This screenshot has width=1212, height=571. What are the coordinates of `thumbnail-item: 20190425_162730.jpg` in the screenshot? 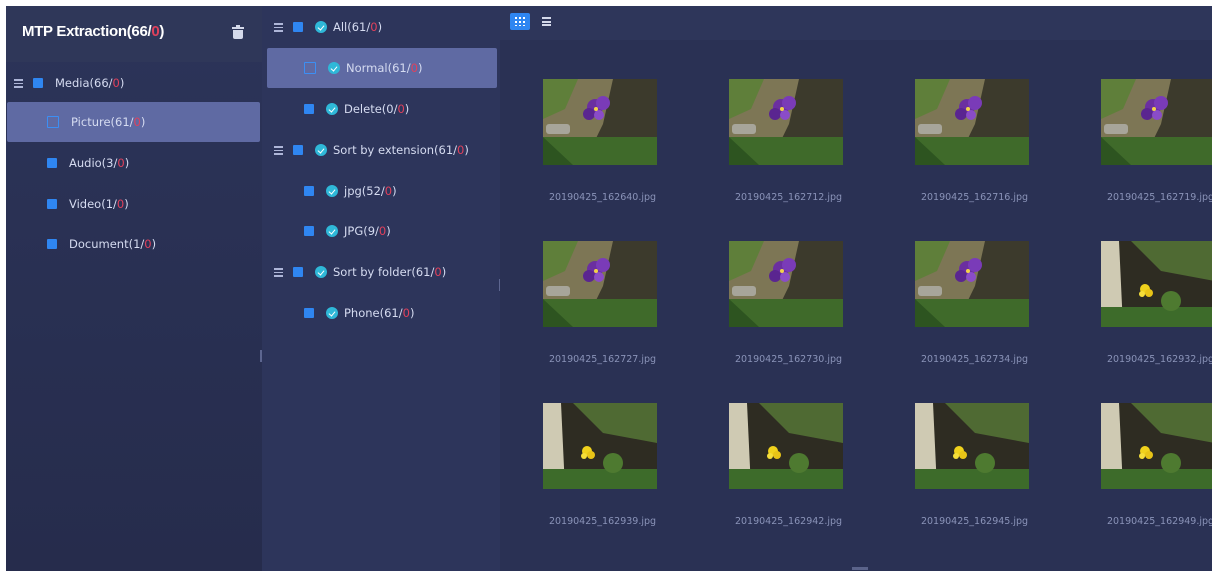 It's located at (779, 316).